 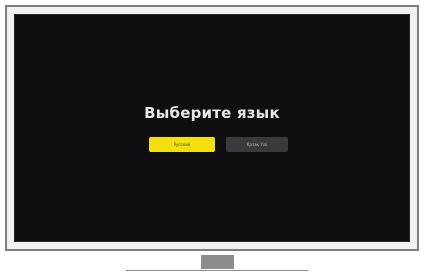 What do you see at coordinates (212, 113) in the screenshot?
I see `page-title: Выберите язык` at bounding box center [212, 113].